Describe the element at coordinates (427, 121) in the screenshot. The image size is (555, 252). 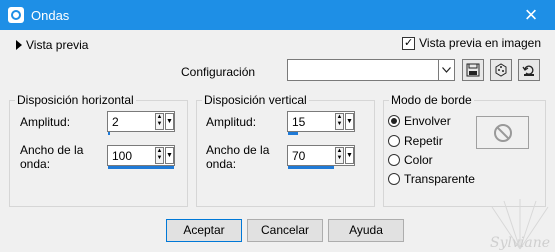
I see `radio-label: Envolver` at that location.